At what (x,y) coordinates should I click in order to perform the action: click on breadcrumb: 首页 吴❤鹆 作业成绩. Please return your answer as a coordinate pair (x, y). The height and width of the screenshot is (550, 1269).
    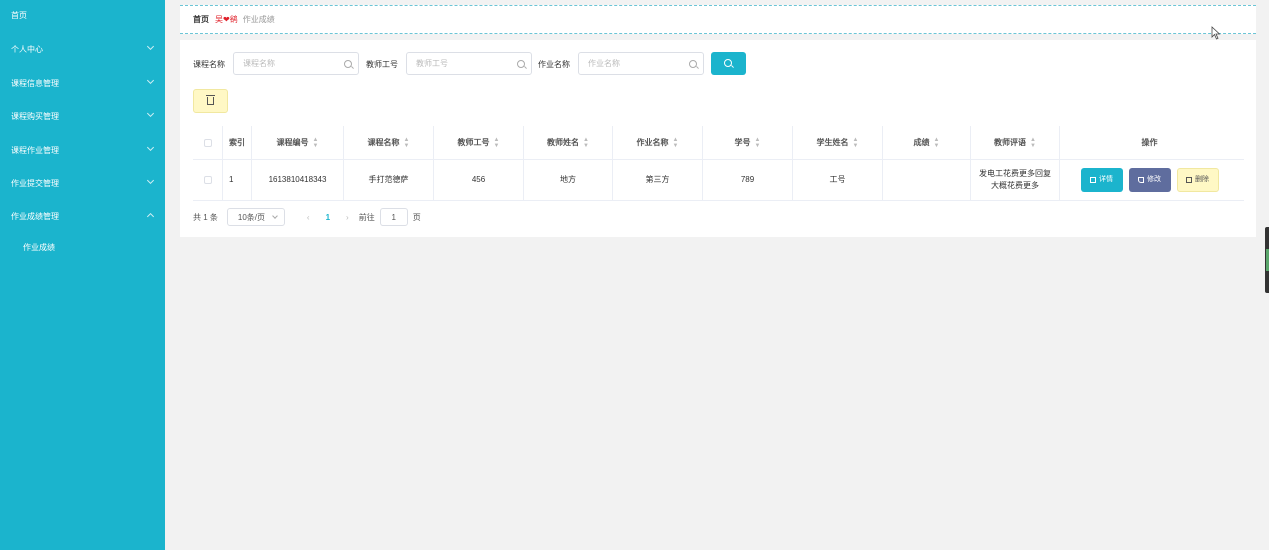
    Looking at the image, I should click on (718, 19).